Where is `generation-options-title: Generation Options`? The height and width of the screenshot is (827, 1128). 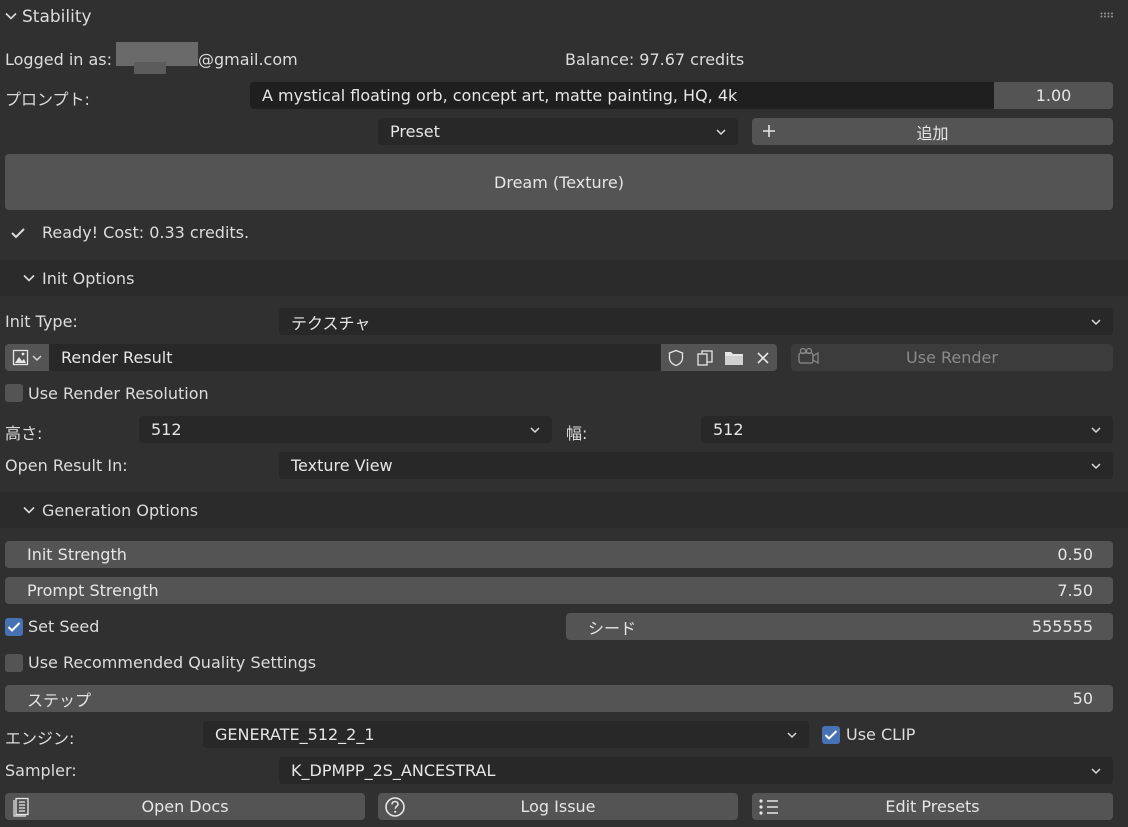
generation-options-title: Generation Options is located at coordinates (120, 510).